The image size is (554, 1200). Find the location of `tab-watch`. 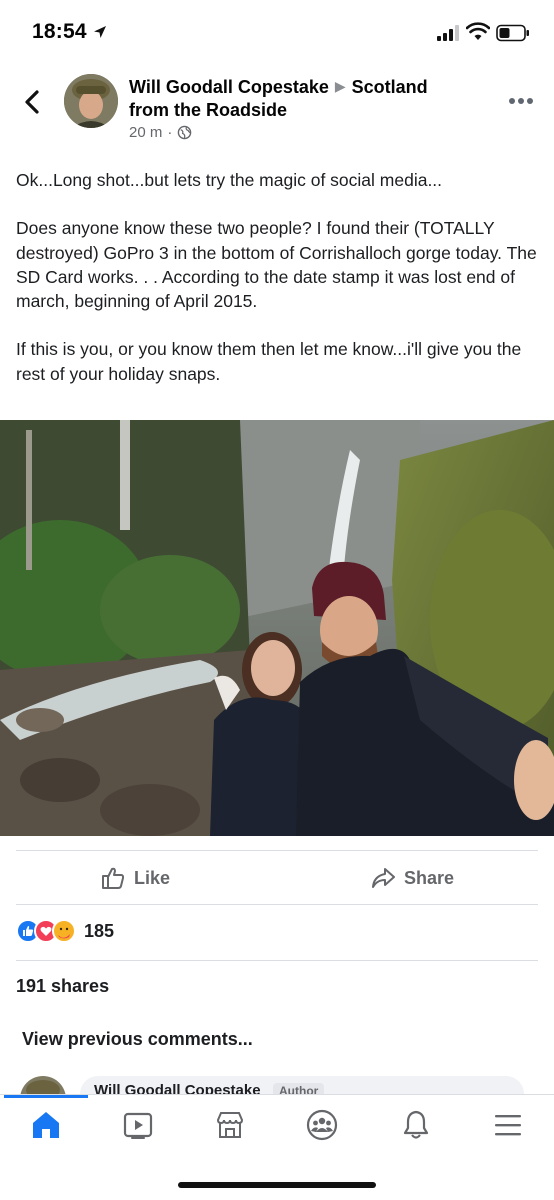

tab-watch is located at coordinates (138, 1125).